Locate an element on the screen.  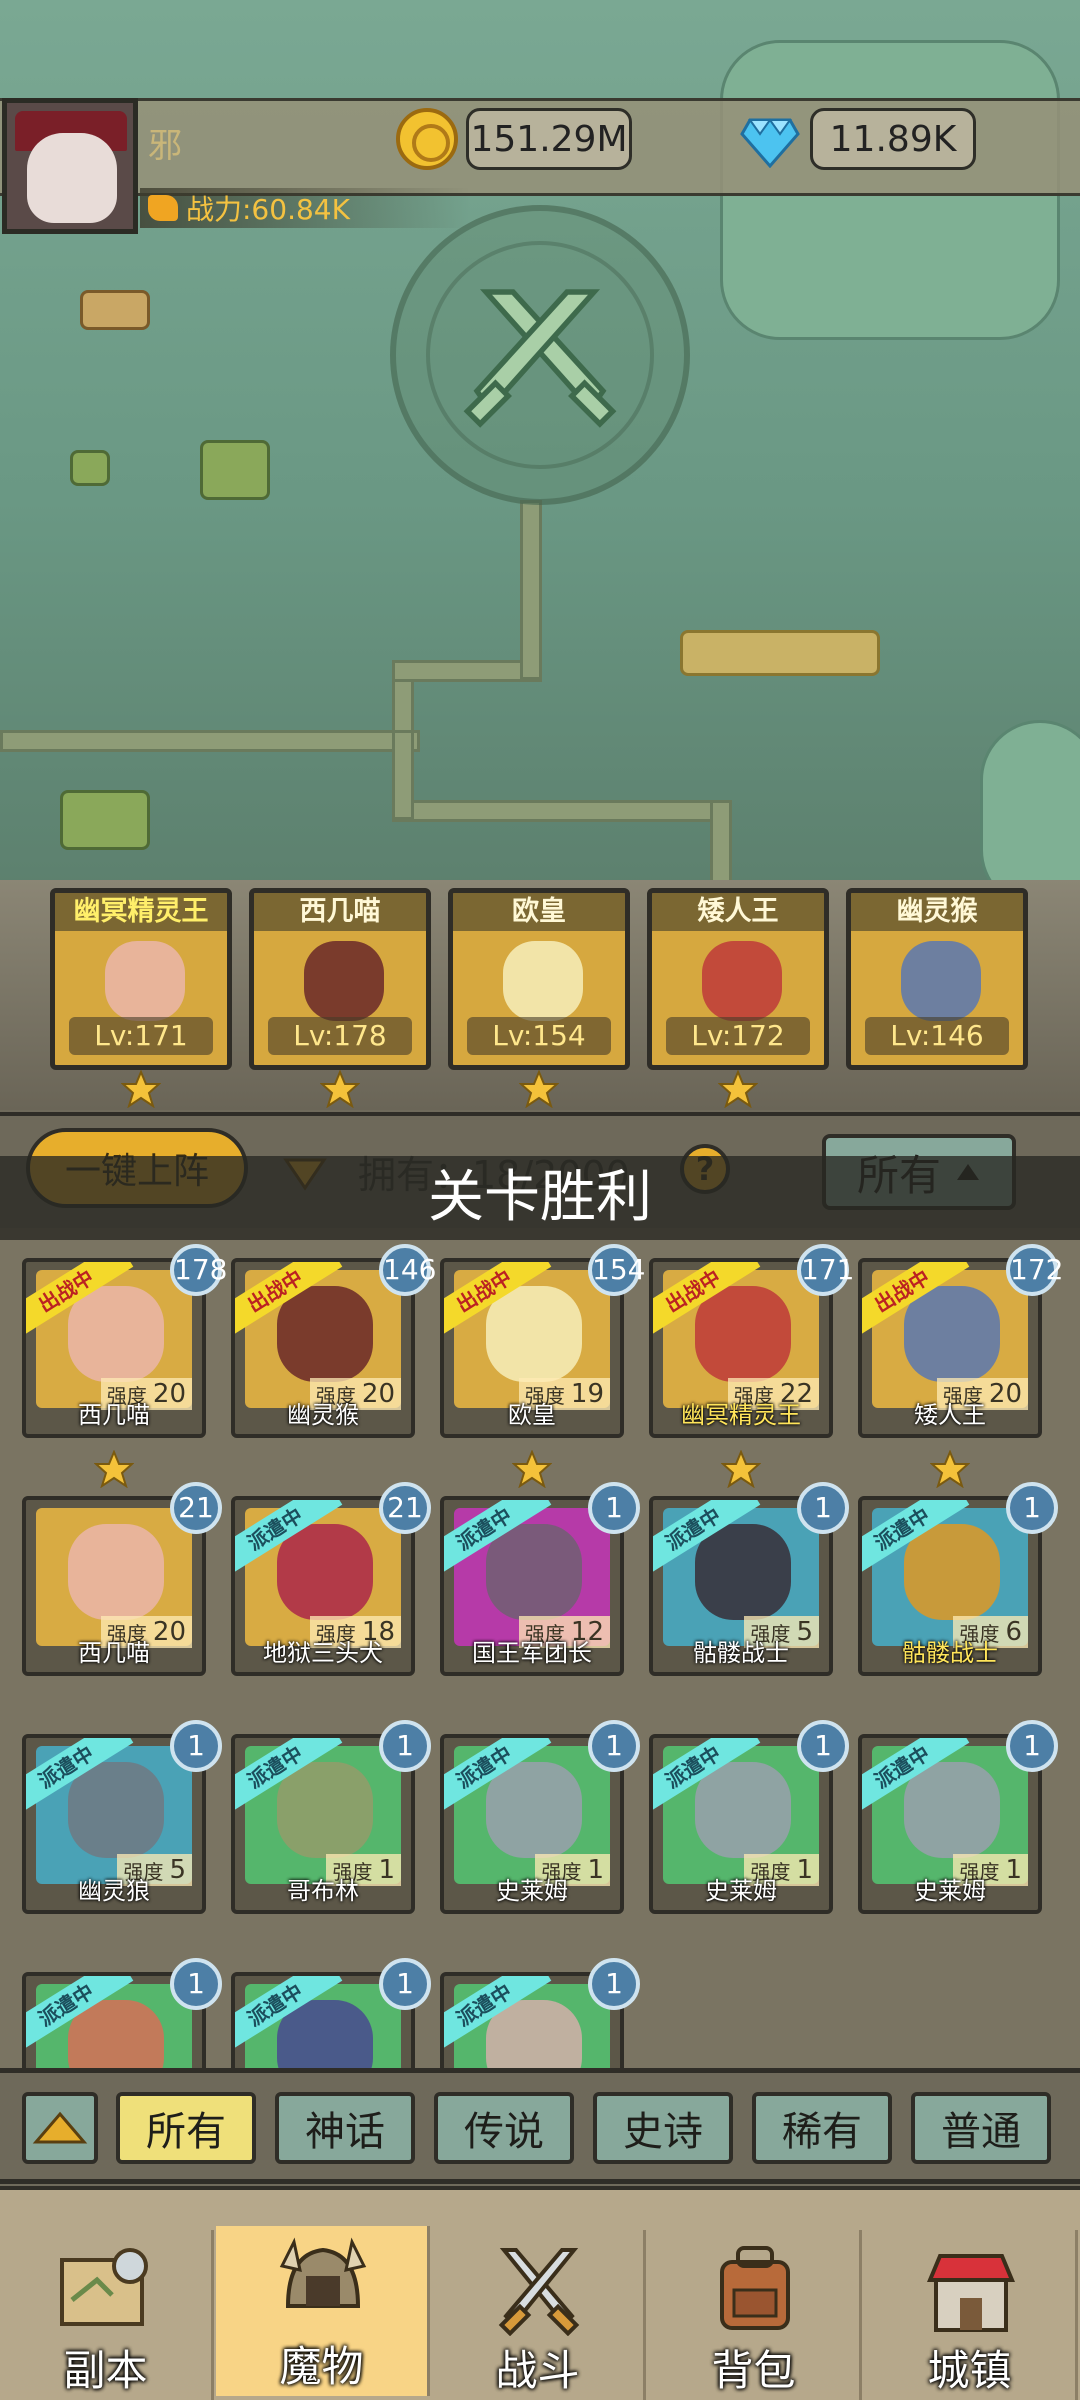
map-icon is located at coordinates (104, 2287).